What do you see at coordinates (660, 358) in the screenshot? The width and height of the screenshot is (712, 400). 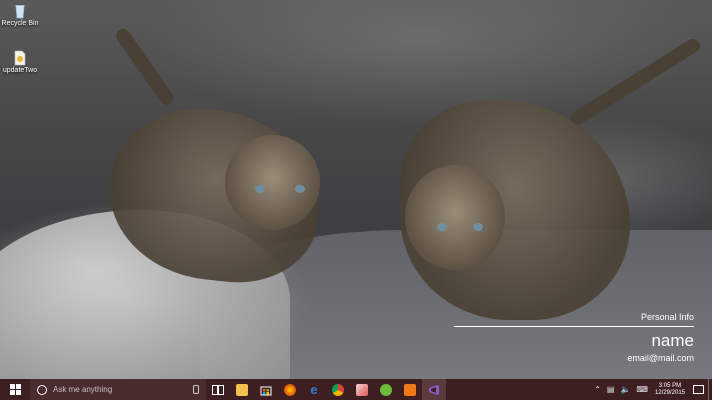 I see `personal-info-email: email@mail.com` at bounding box center [660, 358].